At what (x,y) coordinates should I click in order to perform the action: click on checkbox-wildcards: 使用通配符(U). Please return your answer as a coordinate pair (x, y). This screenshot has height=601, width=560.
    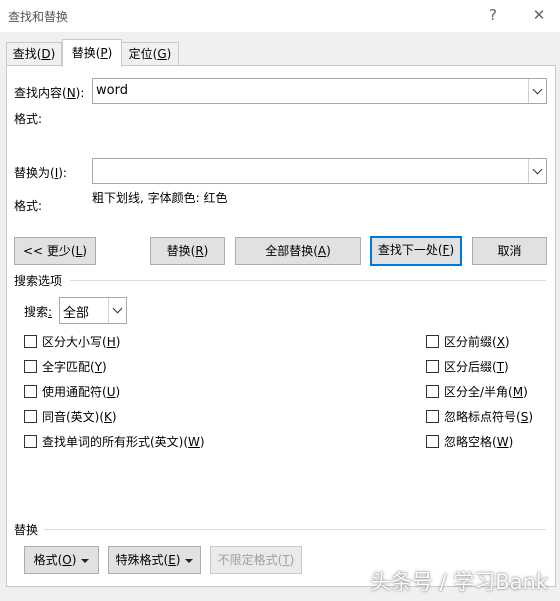
    Looking at the image, I should click on (72, 391).